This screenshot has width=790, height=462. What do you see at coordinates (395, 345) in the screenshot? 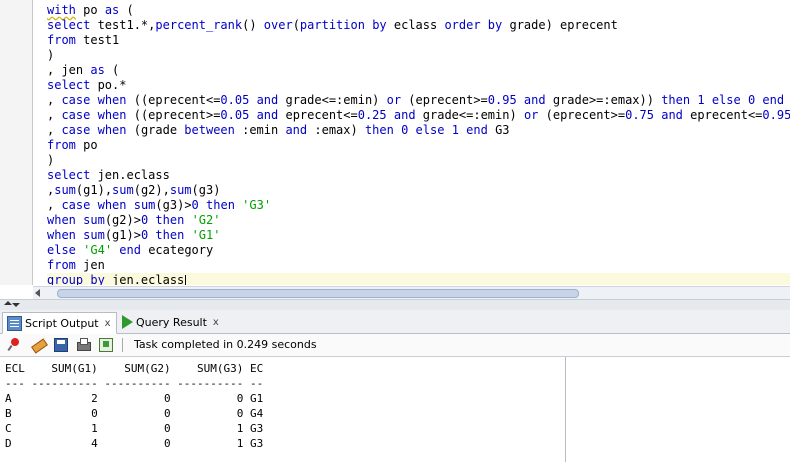
I see `output-toolbar: Task completed in 0.249 seconds` at bounding box center [395, 345].